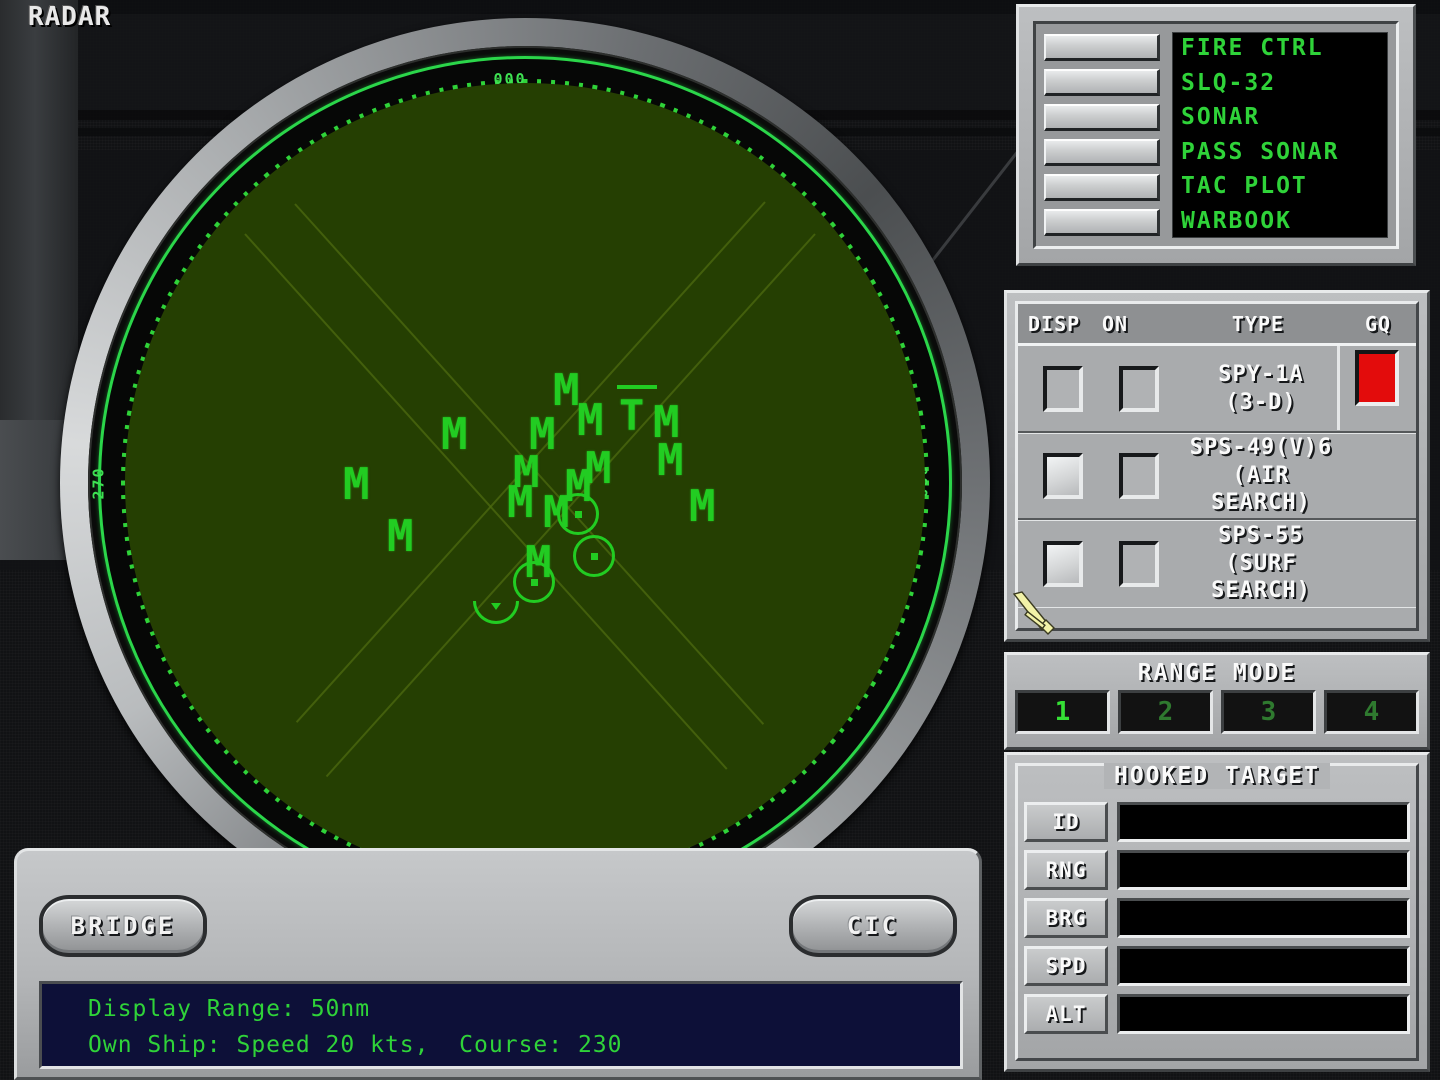  I want to click on status-own-ship: Own Ship: Speed 20 kts, Course: 230, so click(355, 1044).